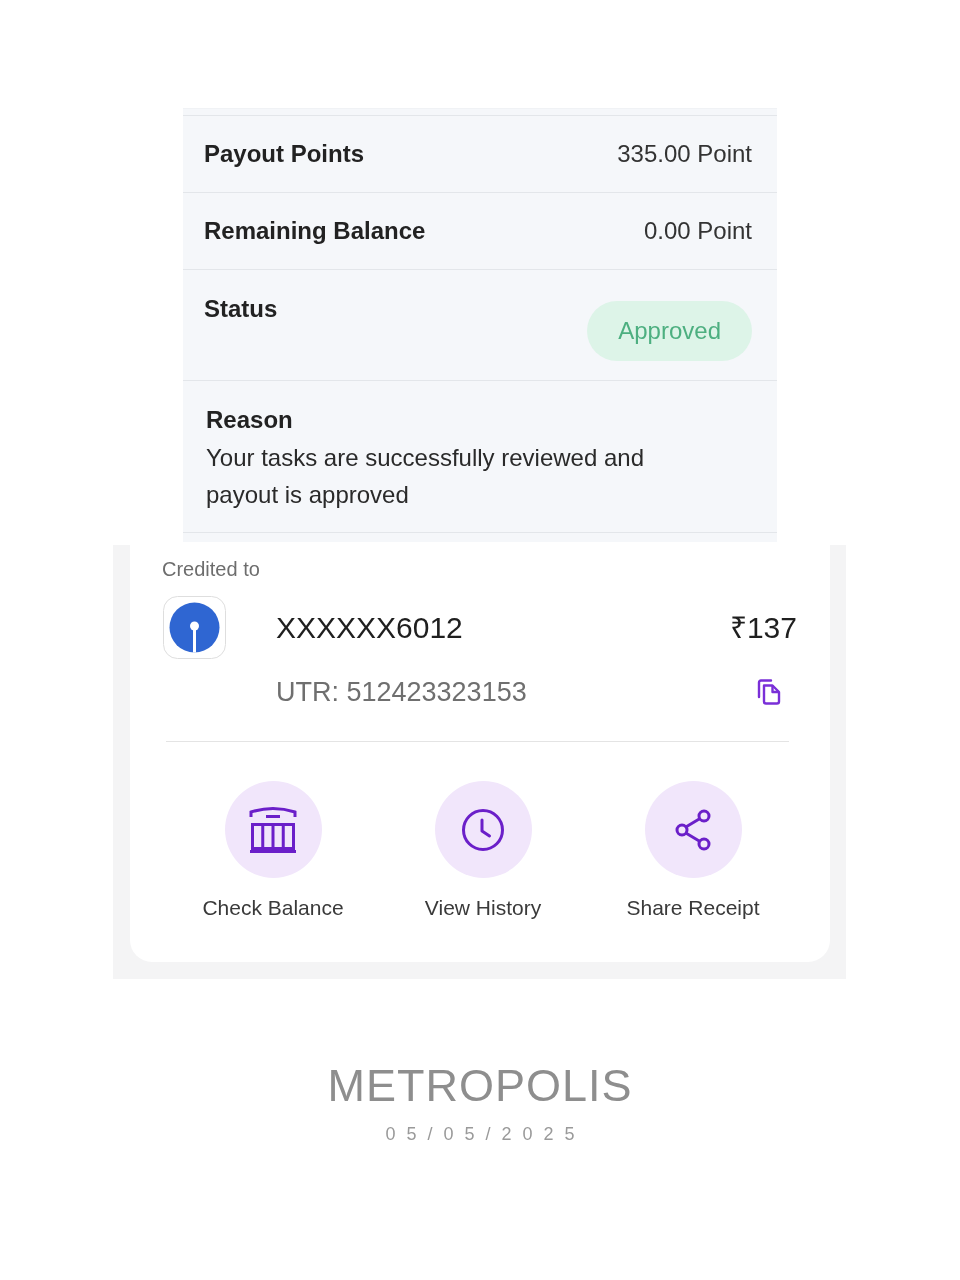 This screenshot has width=960, height=1280. What do you see at coordinates (697, 231) in the screenshot?
I see `row-value: 0.00 Point` at bounding box center [697, 231].